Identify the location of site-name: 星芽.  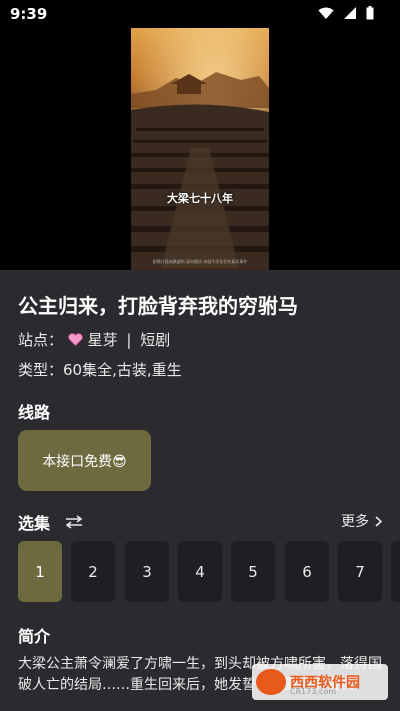
(102, 340).